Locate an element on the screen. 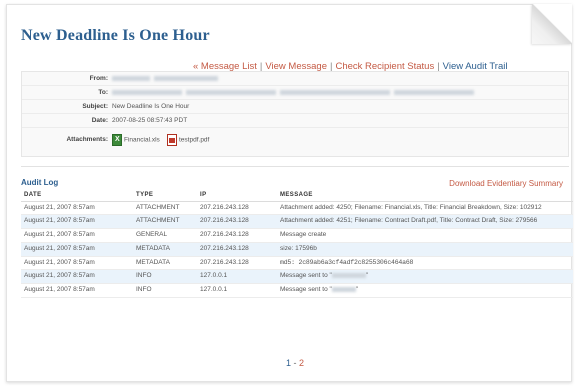 This screenshot has height=387, width=579. to-row: To: is located at coordinates (295, 93).